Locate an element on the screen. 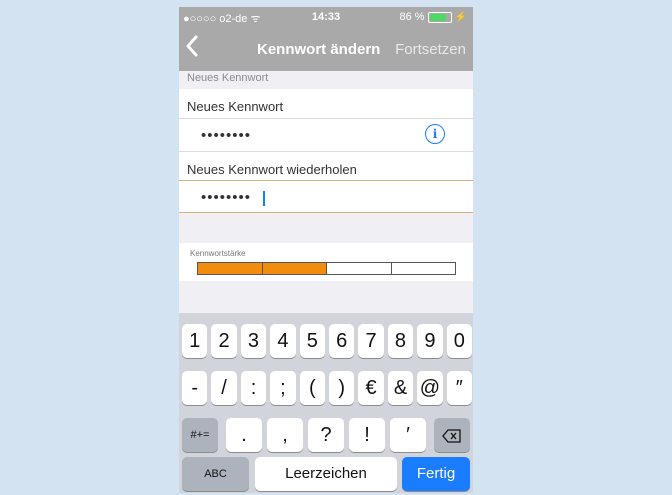 The image size is (672, 495). backspace-icon is located at coordinates (451, 436).